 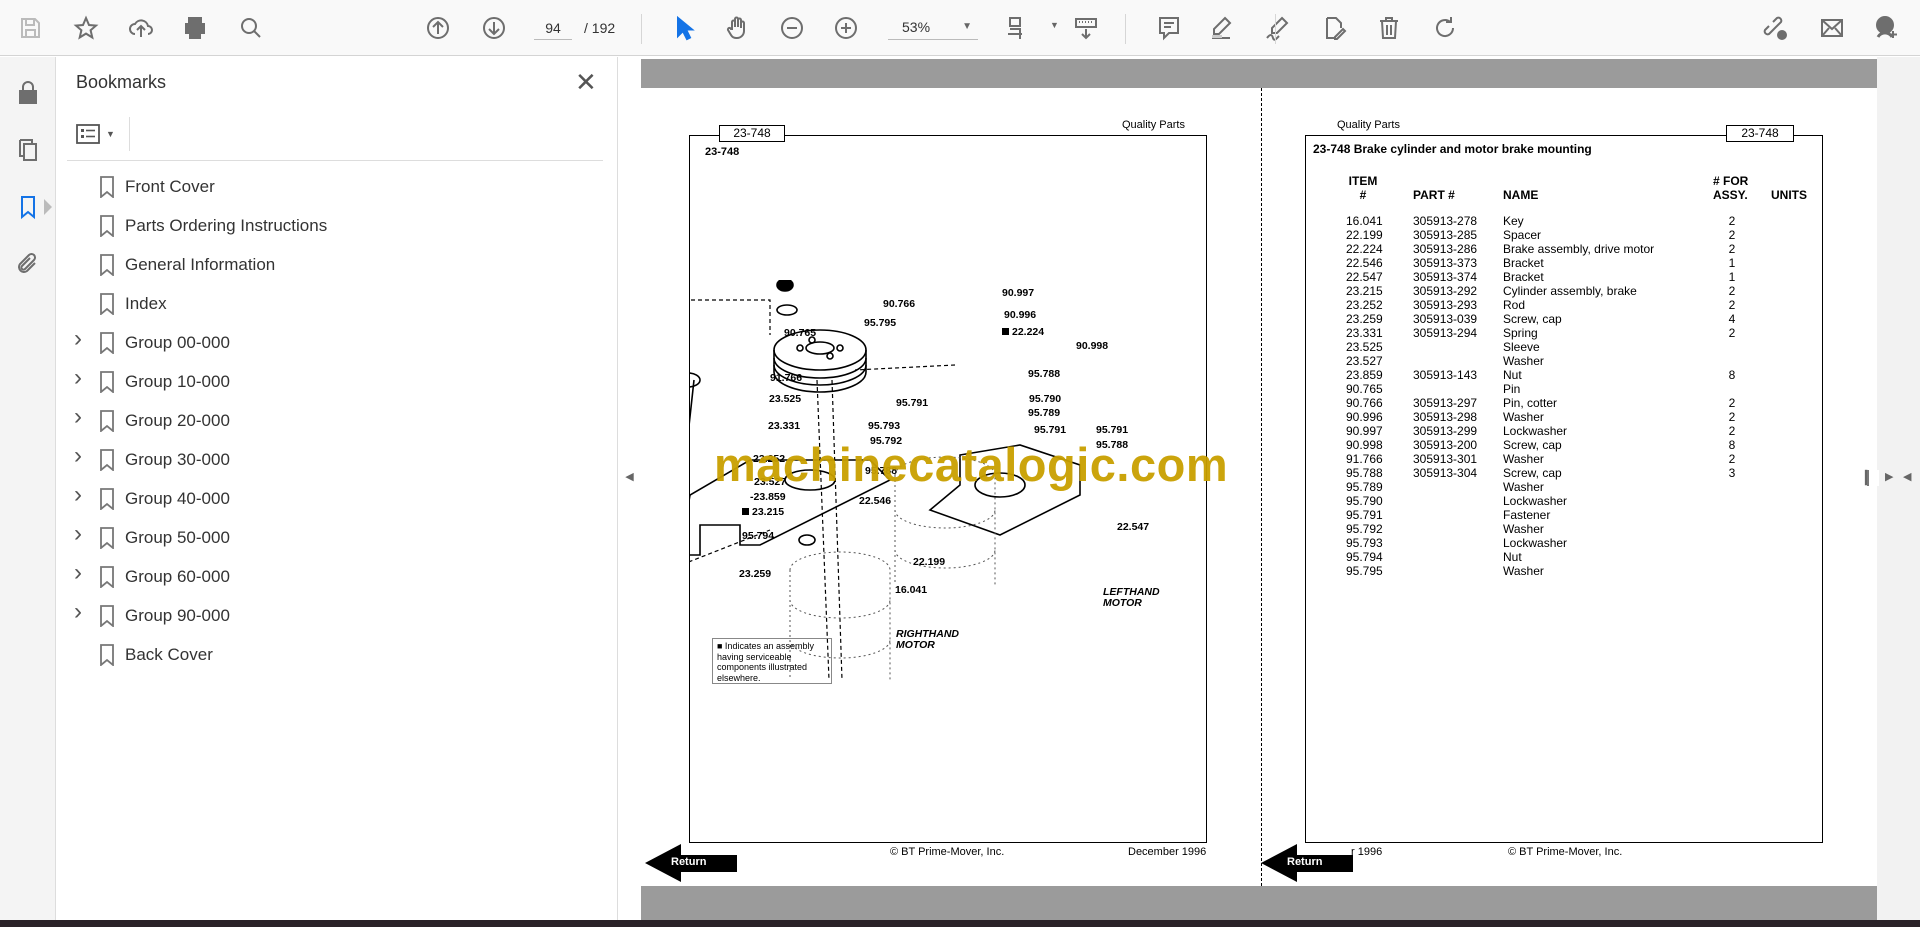 What do you see at coordinates (327, 381) in the screenshot?
I see `bookmark-item: › Group 10-000` at bounding box center [327, 381].